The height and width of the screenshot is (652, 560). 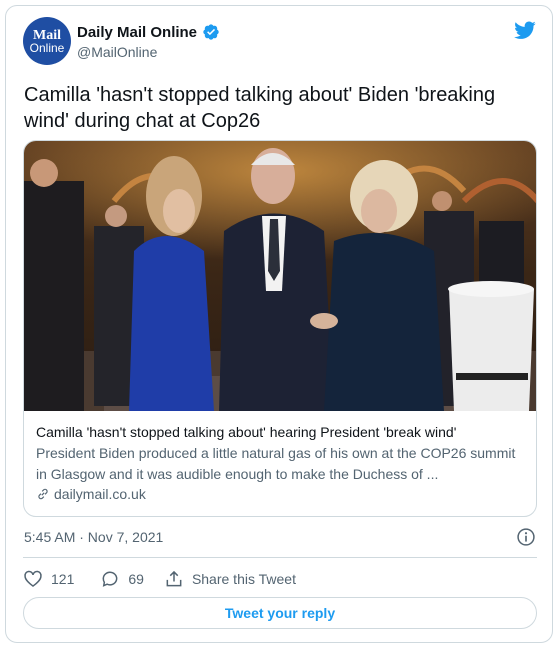 What do you see at coordinates (47, 35) in the screenshot?
I see `avatar-text-mail: Mail` at bounding box center [47, 35].